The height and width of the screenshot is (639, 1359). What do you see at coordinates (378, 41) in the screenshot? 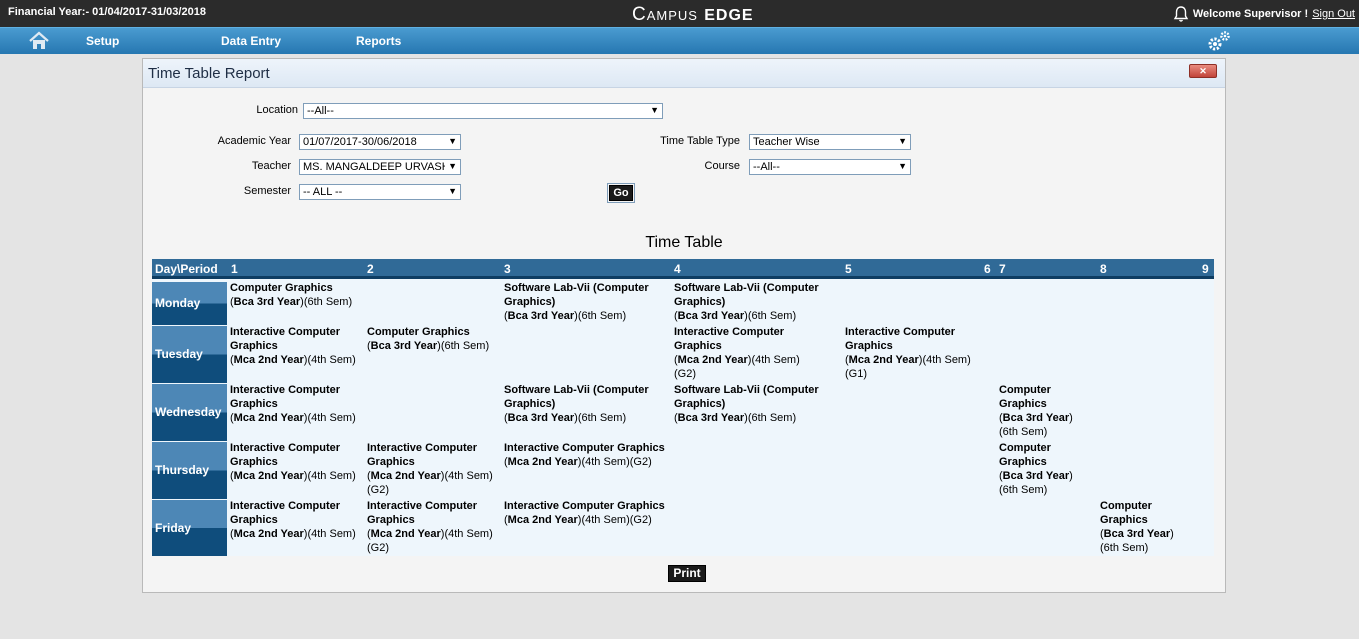
I see `nav-reports: Reports` at bounding box center [378, 41].